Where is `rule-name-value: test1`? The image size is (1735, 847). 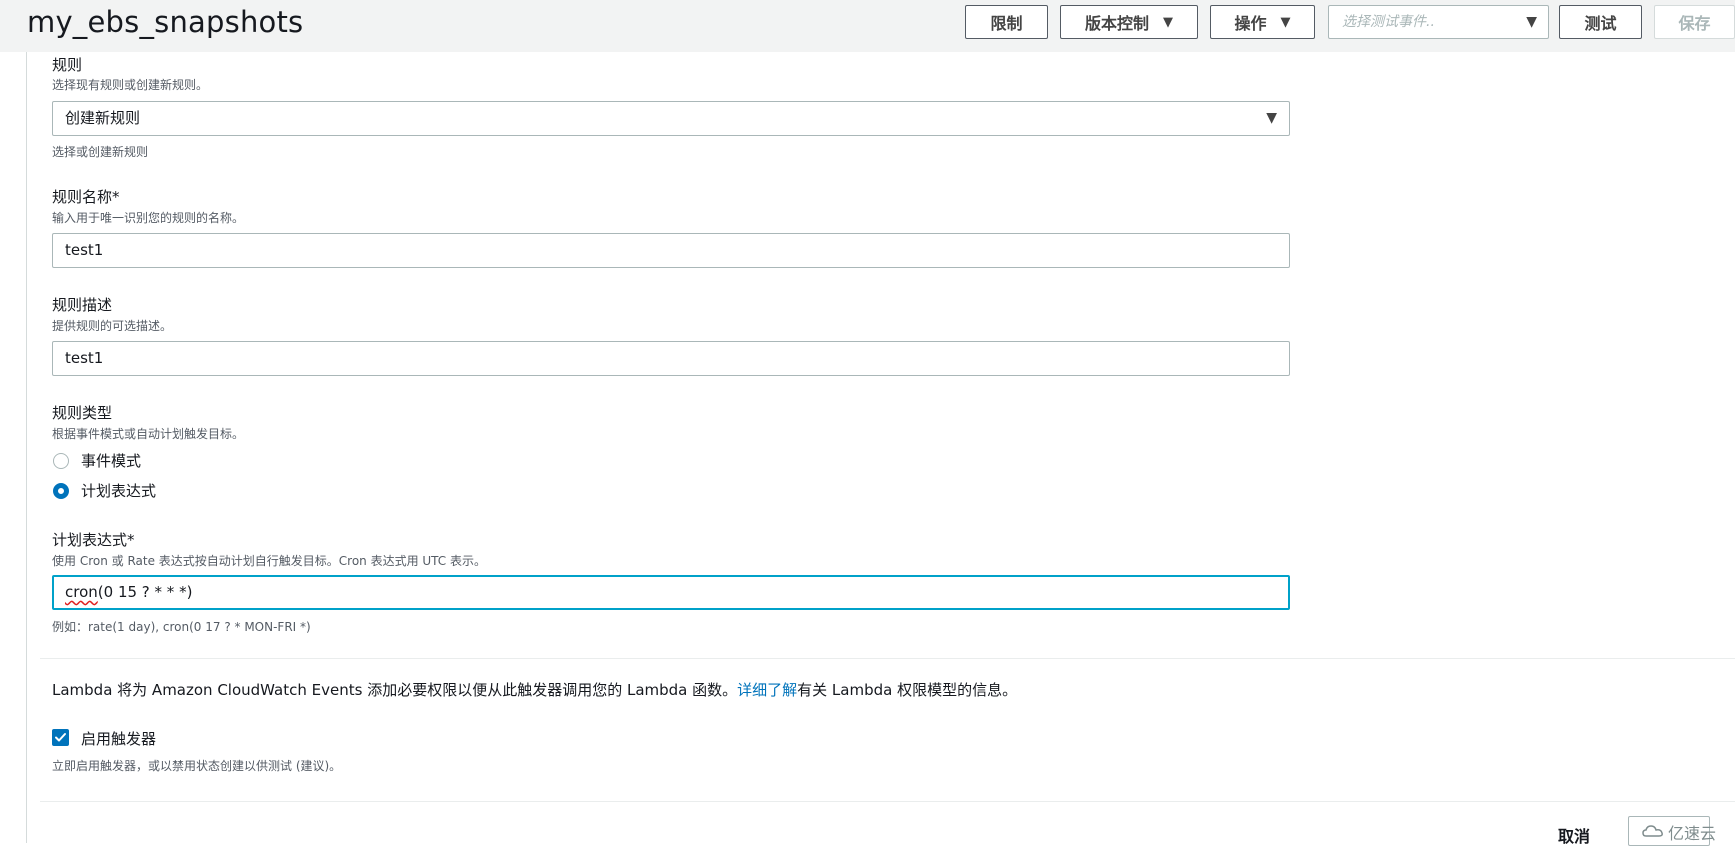 rule-name-value: test1 is located at coordinates (84, 250).